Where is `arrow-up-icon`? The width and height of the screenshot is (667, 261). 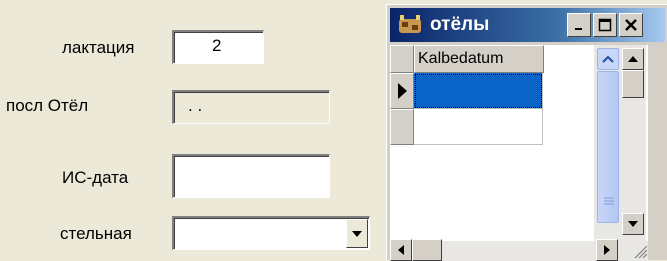
arrow-up-icon is located at coordinates (633, 59).